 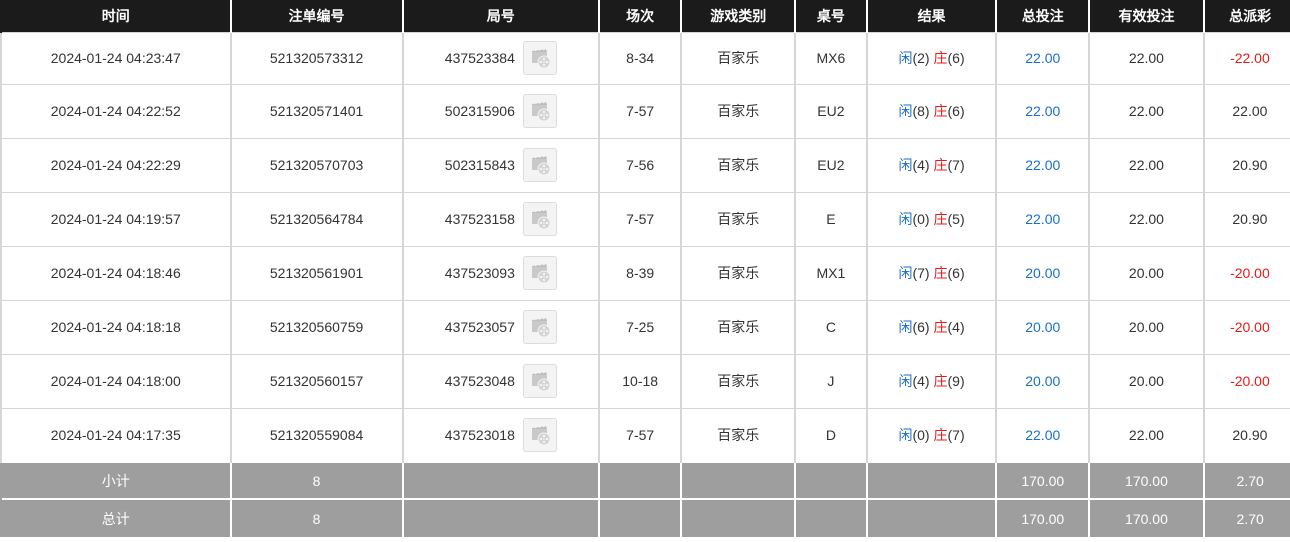 I want to click on payout: 22.00, so click(x=1246, y=111).